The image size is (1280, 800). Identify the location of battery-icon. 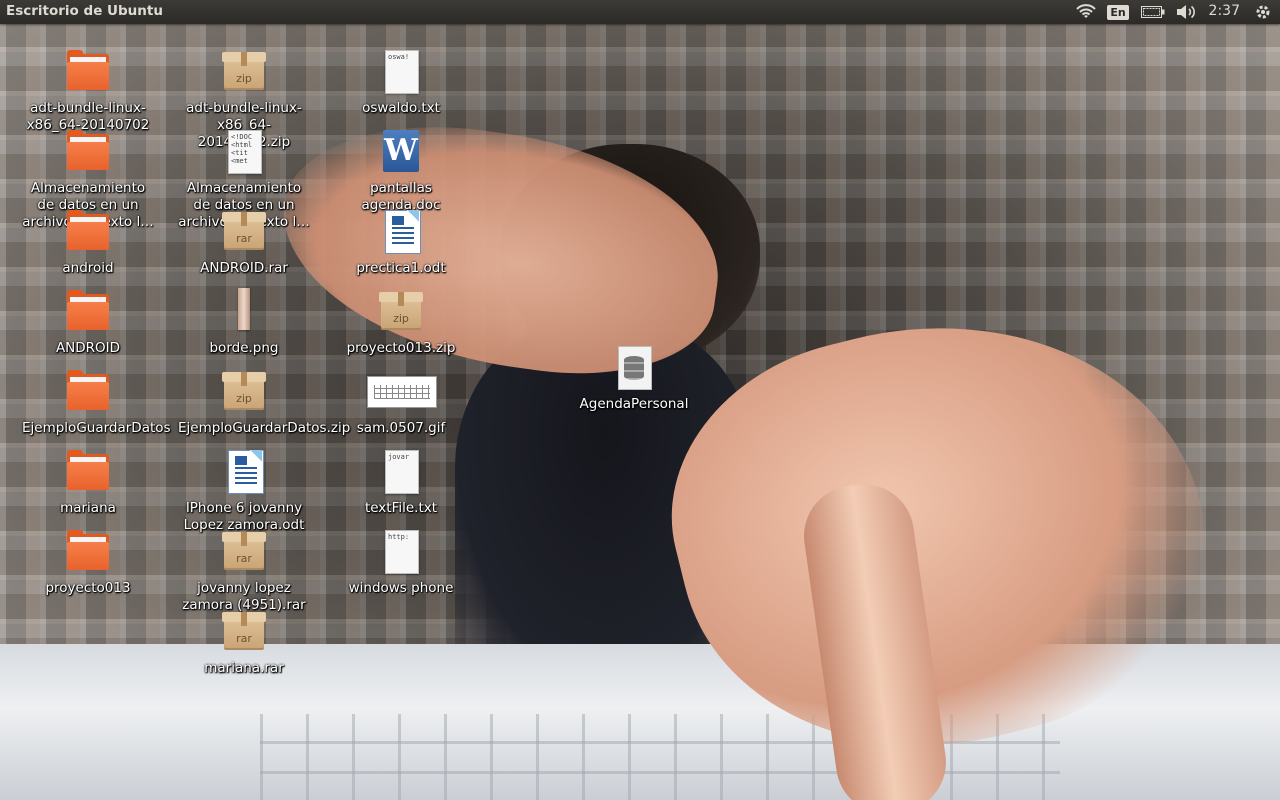
(1153, 12).